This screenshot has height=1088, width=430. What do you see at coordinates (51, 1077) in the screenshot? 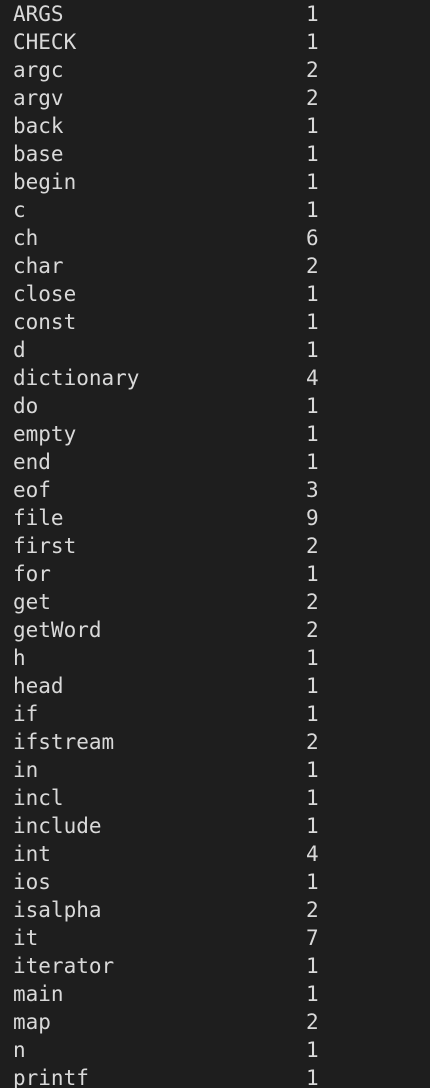
I see `word-text: printf` at bounding box center [51, 1077].